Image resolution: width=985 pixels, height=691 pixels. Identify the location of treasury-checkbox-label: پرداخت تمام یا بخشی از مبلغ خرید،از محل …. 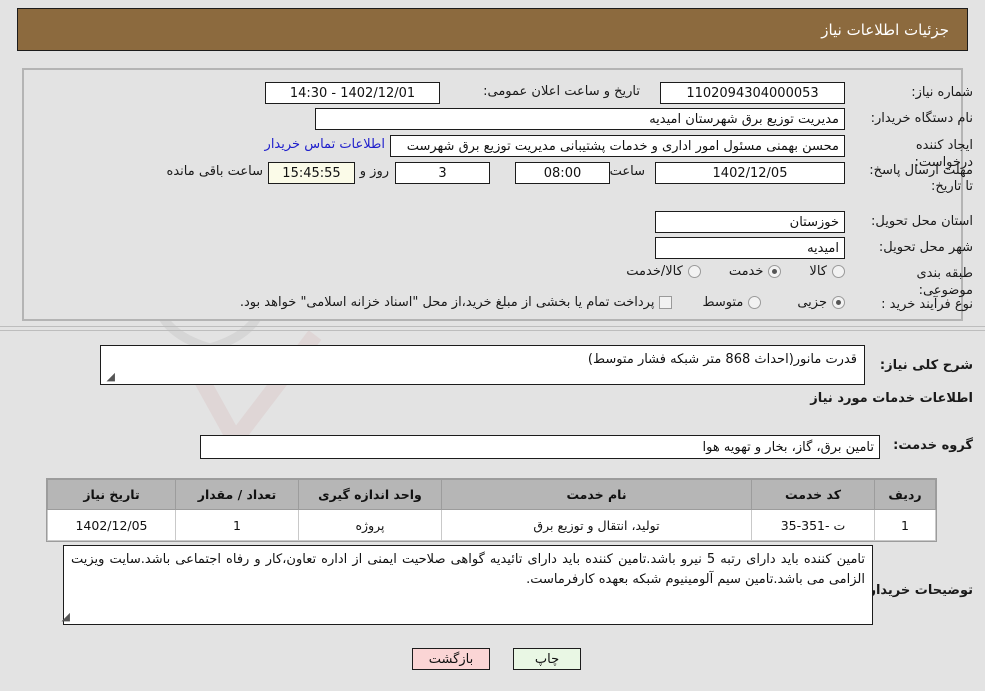
(447, 302).